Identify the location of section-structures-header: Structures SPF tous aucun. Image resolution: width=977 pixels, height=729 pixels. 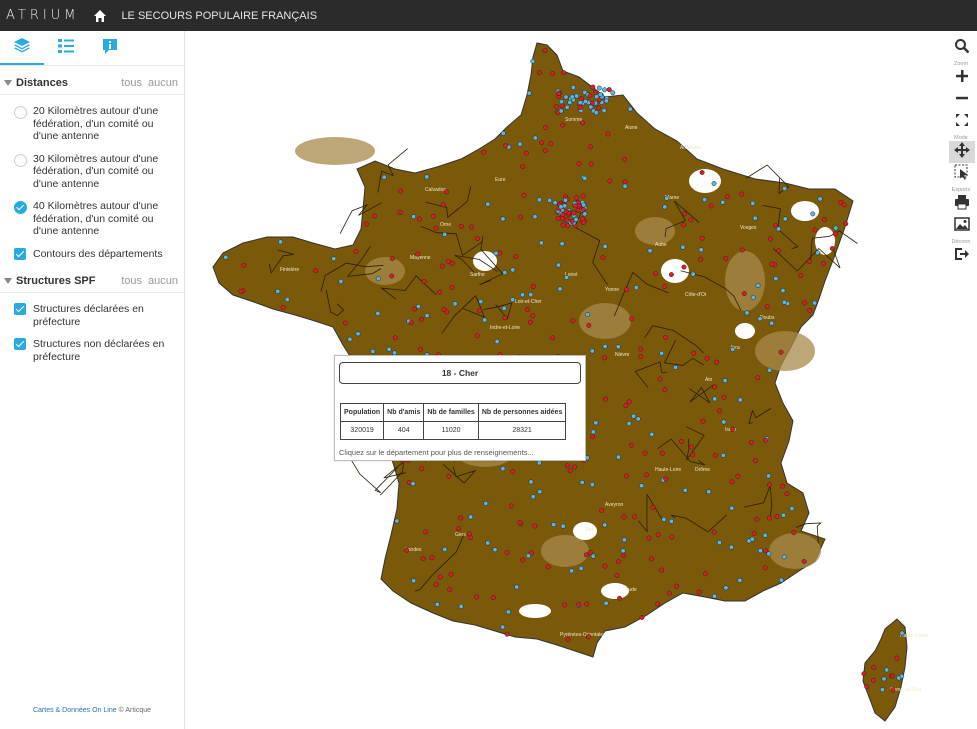
(92, 281).